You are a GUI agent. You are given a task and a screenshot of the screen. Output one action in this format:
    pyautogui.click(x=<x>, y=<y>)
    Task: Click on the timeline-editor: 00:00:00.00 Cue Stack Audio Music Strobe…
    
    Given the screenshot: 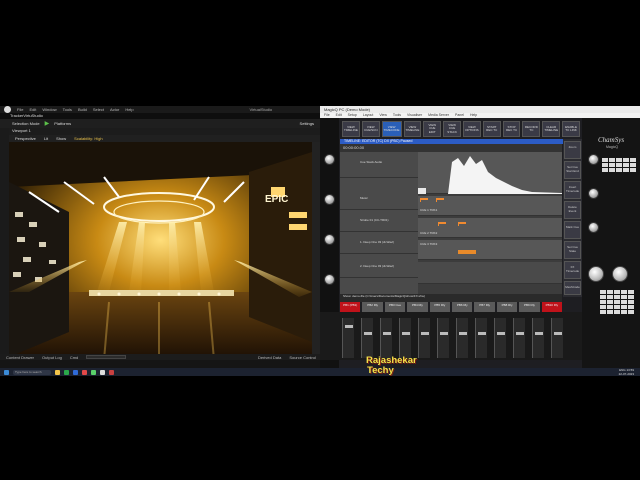 What is the action you would take?
    pyautogui.click(x=451, y=219)
    